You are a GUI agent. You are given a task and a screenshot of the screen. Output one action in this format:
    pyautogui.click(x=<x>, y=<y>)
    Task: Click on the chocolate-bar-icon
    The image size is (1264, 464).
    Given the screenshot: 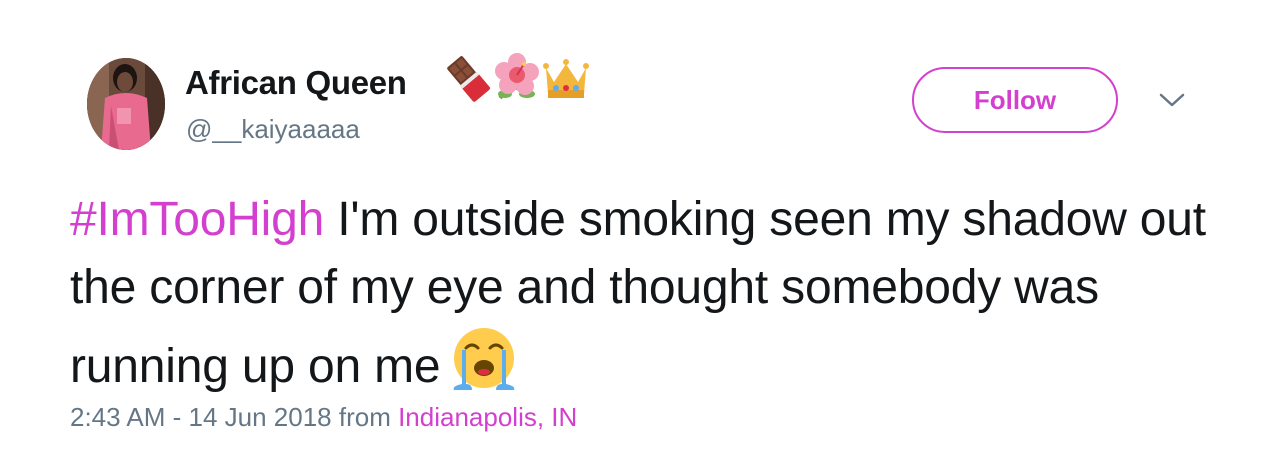 What is the action you would take?
    pyautogui.click(x=468, y=79)
    